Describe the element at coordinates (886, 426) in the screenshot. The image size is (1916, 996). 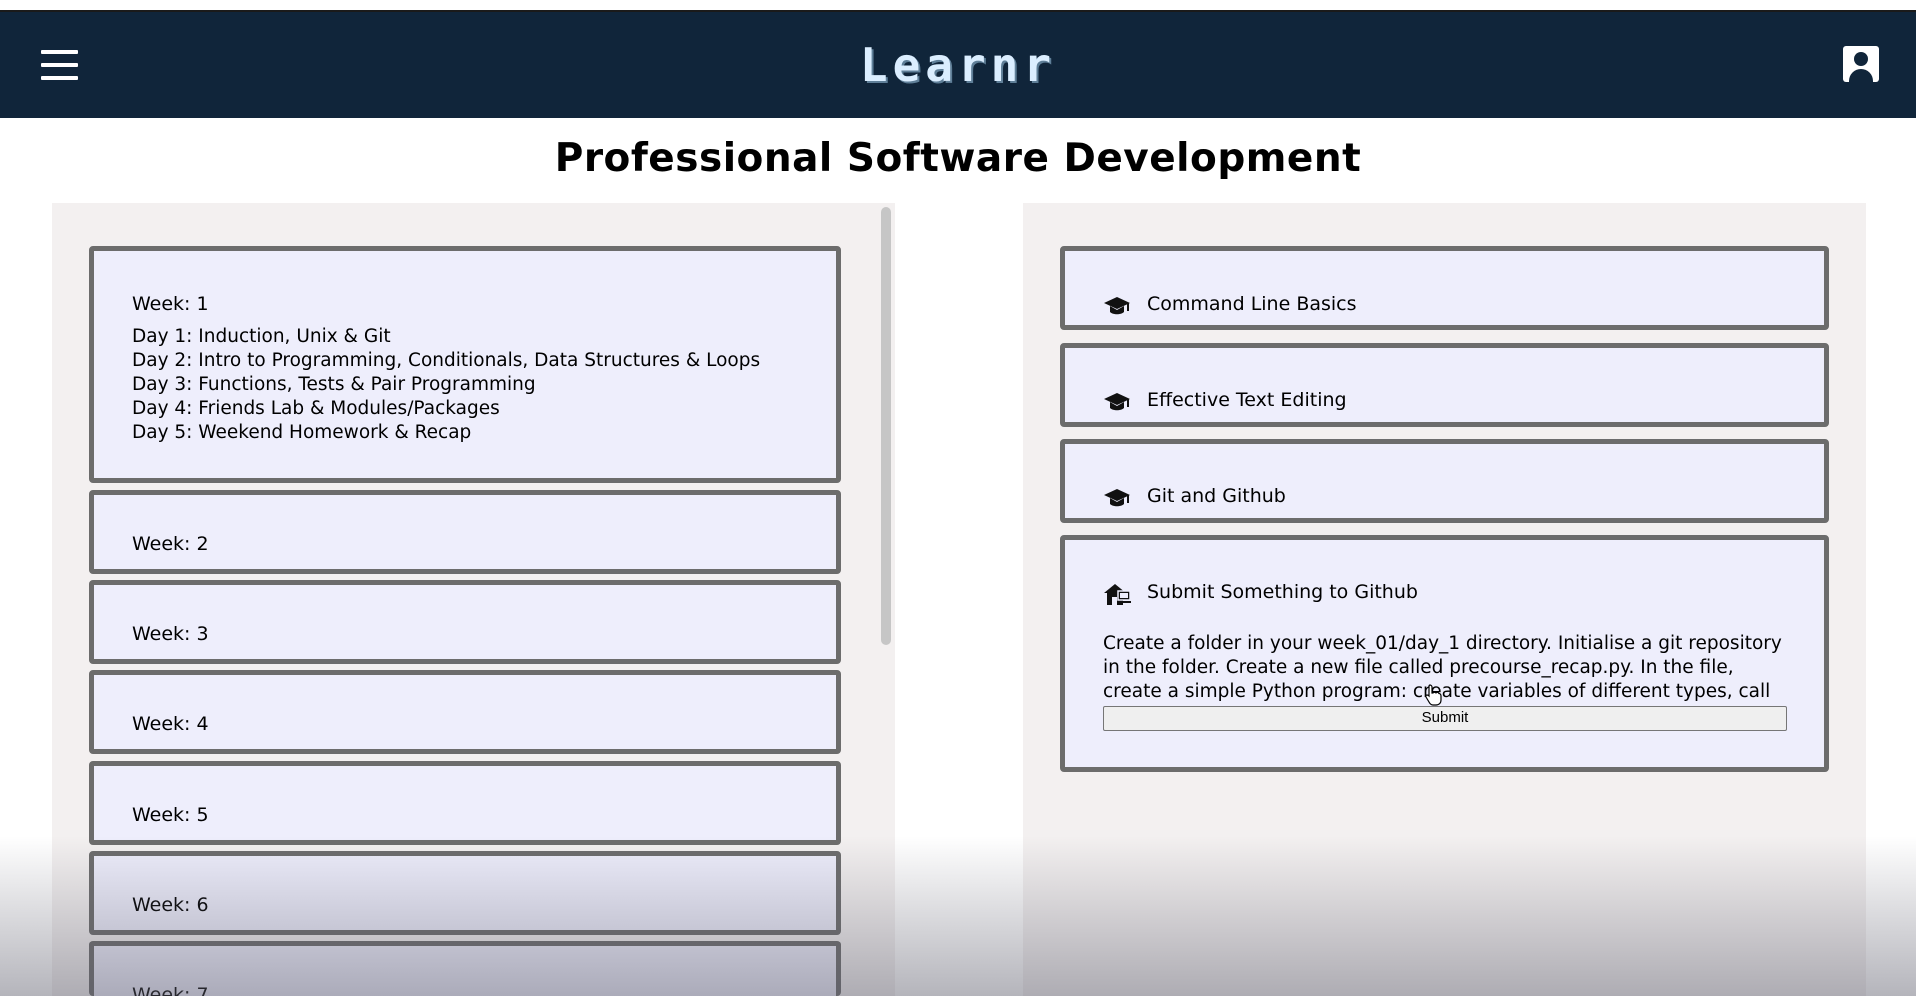
I see `weeks-scrollbar` at that location.